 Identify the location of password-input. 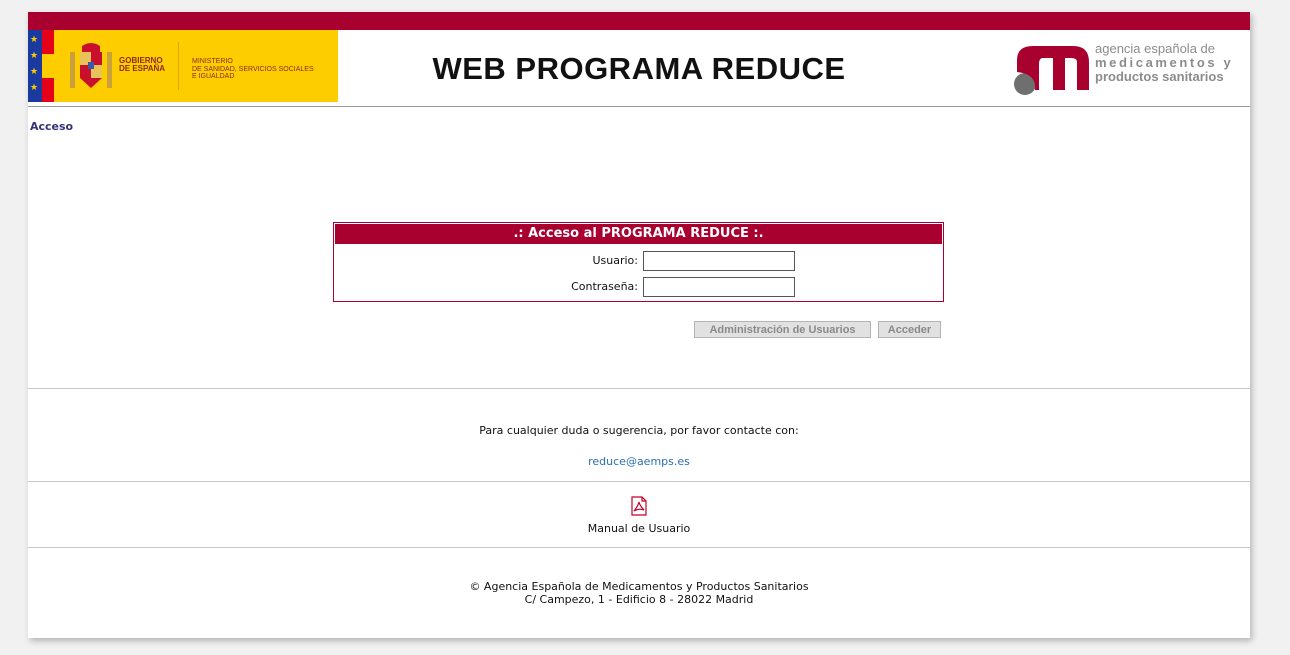
(719, 287).